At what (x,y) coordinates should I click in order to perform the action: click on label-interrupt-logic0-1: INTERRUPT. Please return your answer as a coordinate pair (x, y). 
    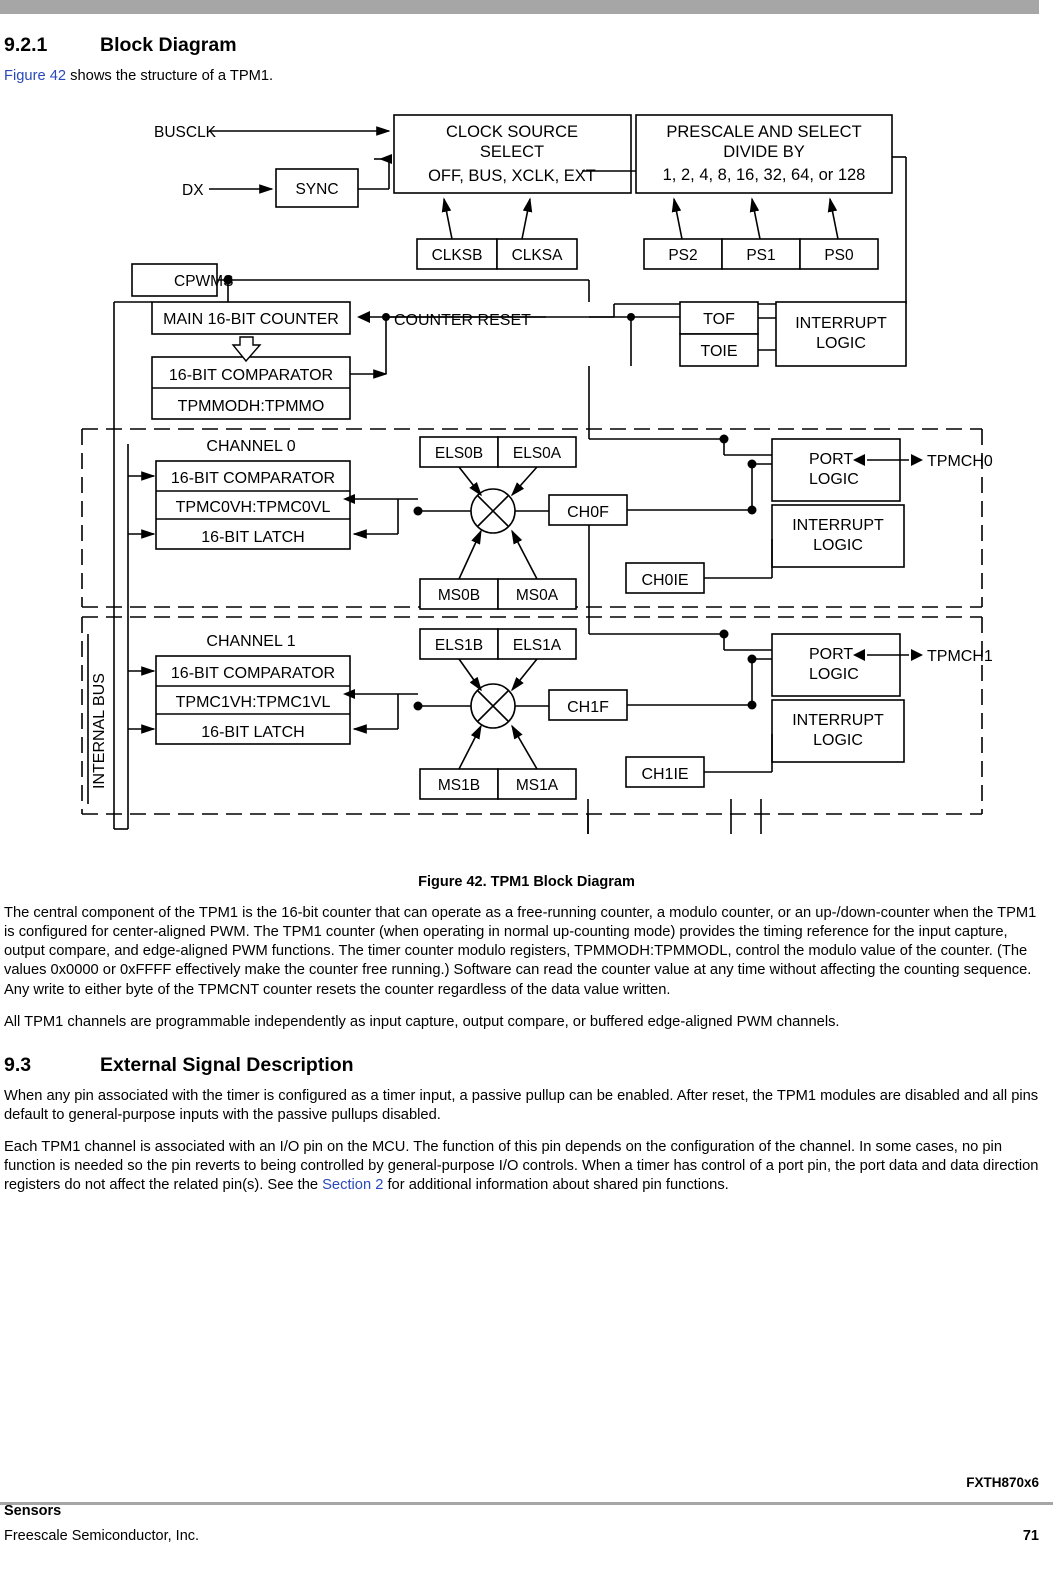
    Looking at the image, I should click on (838, 525).